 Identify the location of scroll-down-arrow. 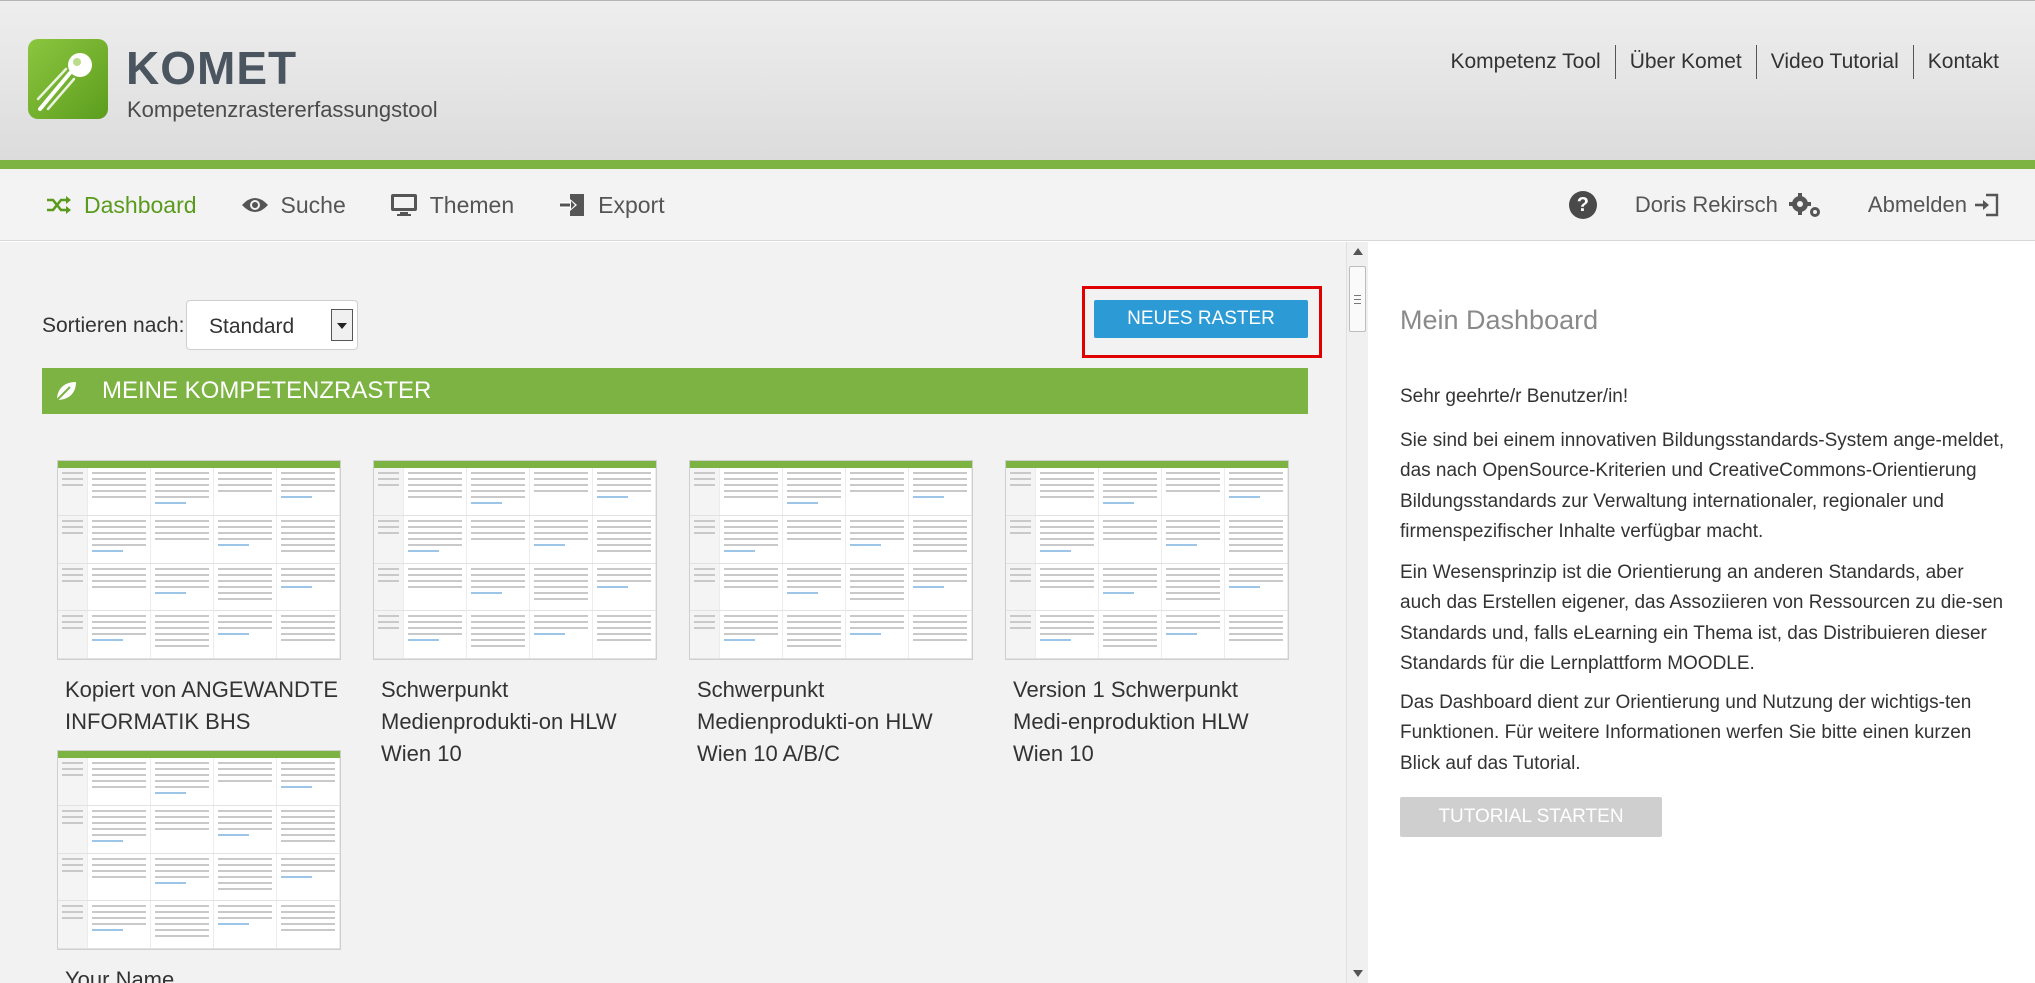
(1358, 973).